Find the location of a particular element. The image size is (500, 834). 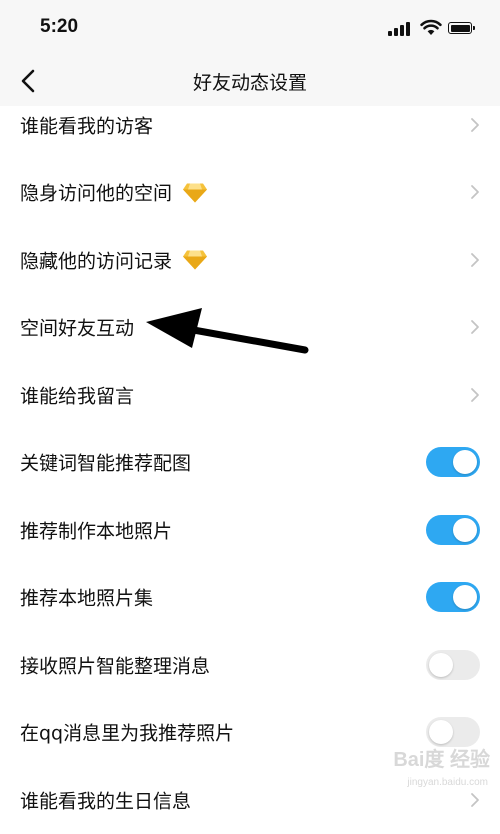

settings-row-label: 隐身访问他的空间 is located at coordinates (114, 192).